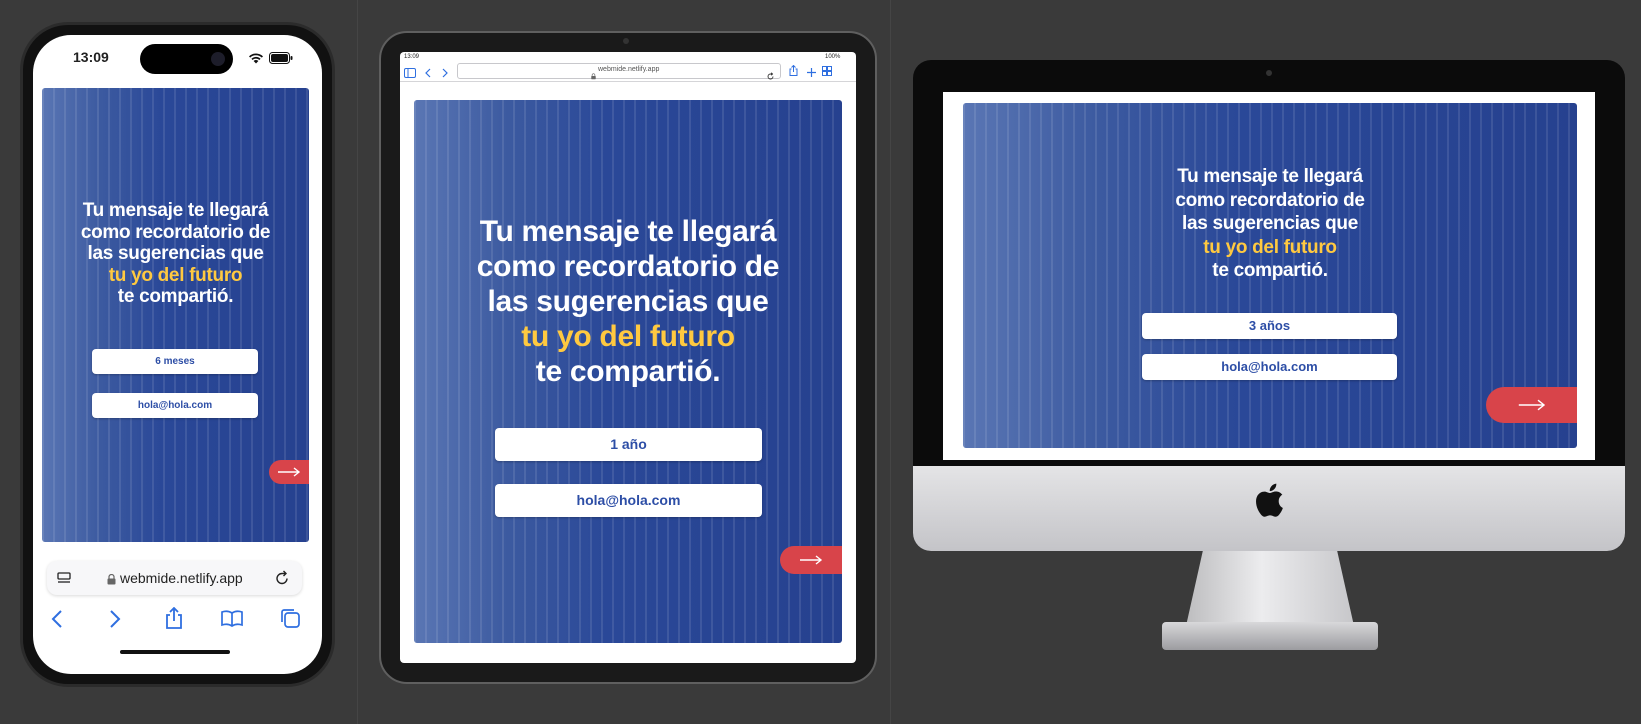 This screenshot has height=724, width=1641. What do you see at coordinates (833, 57) in the screenshot?
I see `tablet-battery: 100%` at bounding box center [833, 57].